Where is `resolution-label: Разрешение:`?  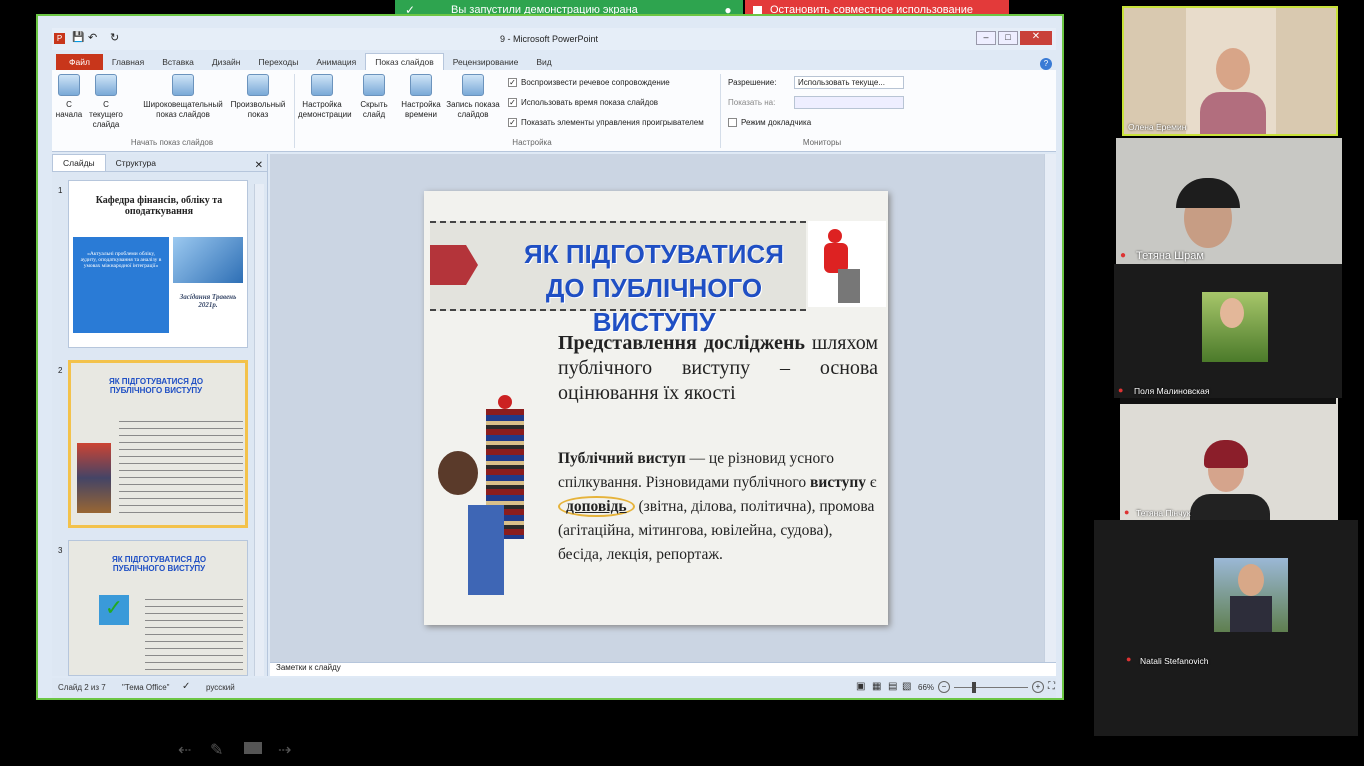 resolution-label: Разрешение: is located at coordinates (752, 82).